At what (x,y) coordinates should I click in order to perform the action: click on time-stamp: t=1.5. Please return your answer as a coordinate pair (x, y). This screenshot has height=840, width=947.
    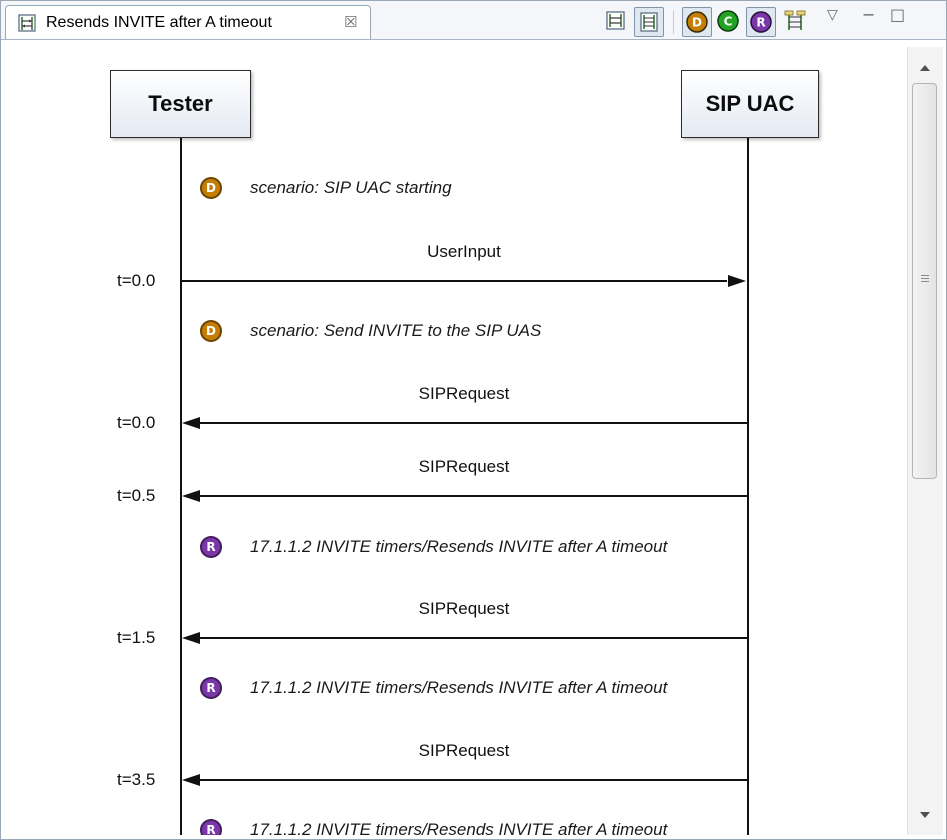
    Looking at the image, I should click on (136, 637).